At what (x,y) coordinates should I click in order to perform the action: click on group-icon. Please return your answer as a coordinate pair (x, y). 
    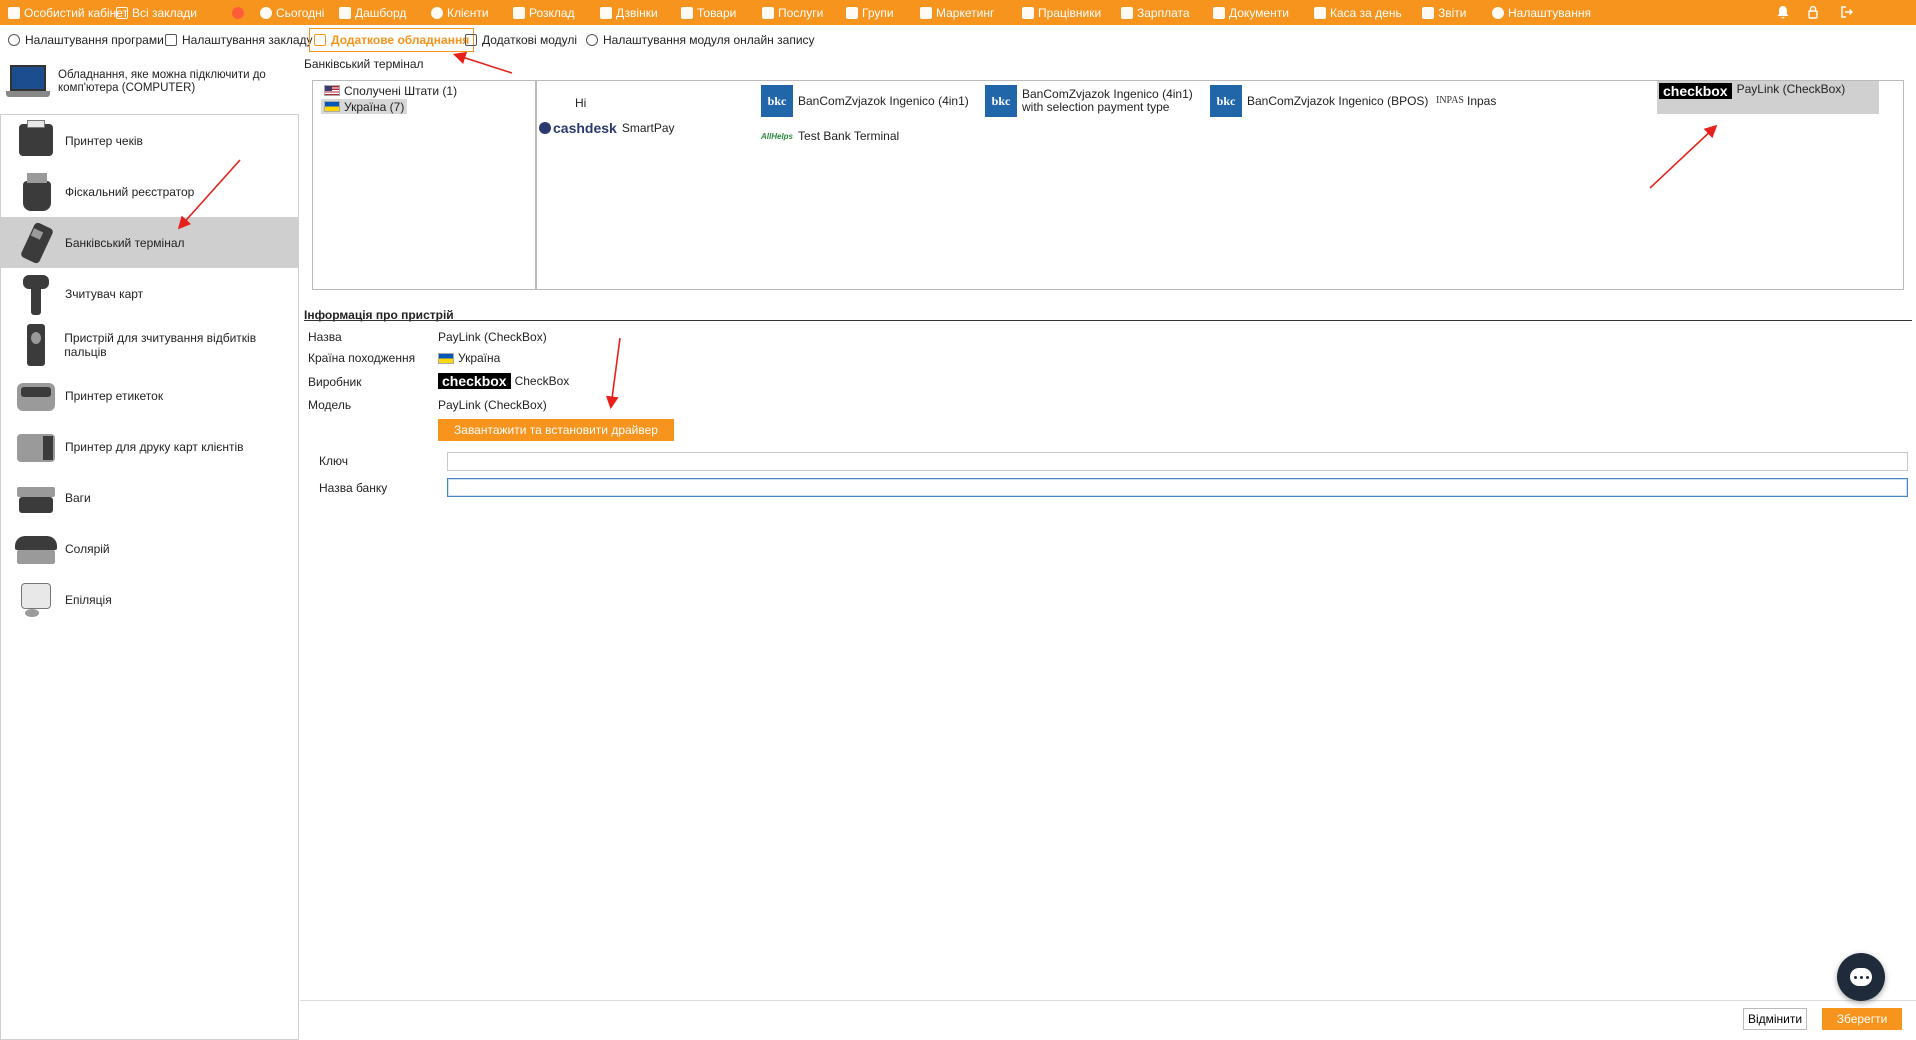
    Looking at the image, I should click on (852, 12).